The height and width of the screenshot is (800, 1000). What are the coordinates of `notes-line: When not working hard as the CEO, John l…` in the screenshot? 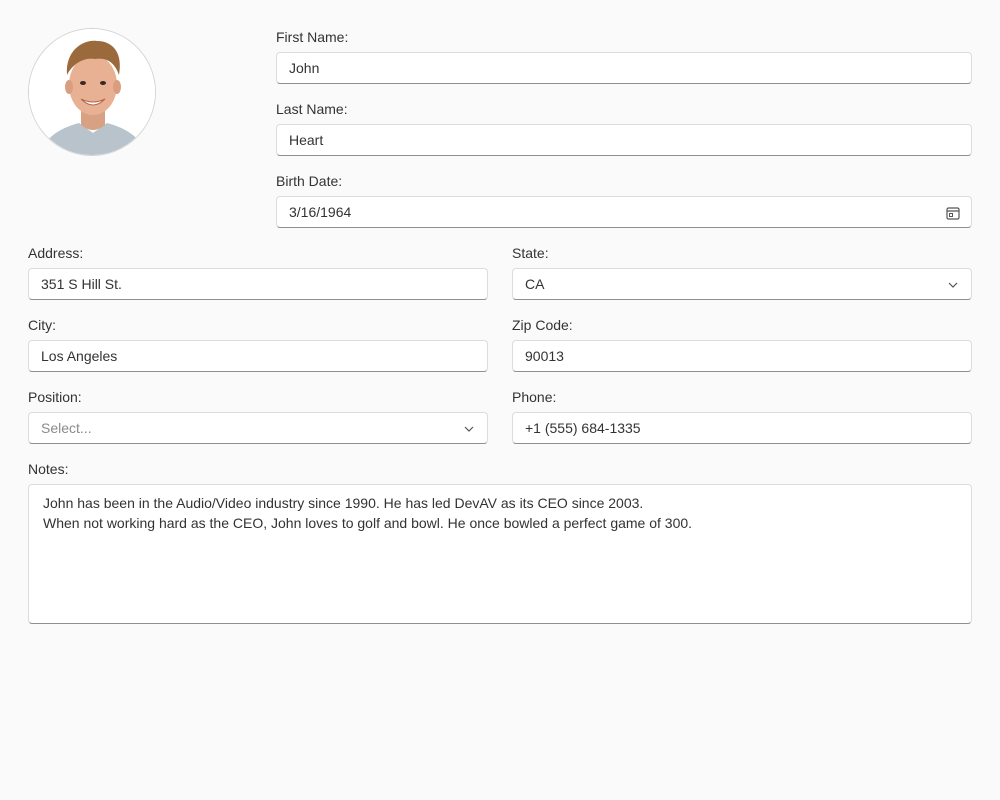 It's located at (368, 523).